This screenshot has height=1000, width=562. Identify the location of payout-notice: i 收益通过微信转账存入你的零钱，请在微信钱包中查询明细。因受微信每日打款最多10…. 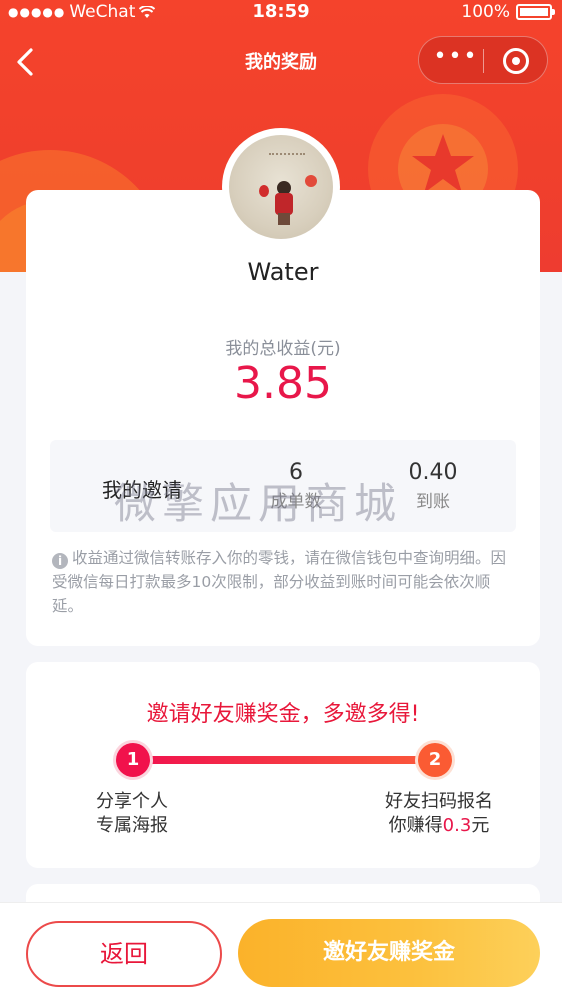
(282, 582).